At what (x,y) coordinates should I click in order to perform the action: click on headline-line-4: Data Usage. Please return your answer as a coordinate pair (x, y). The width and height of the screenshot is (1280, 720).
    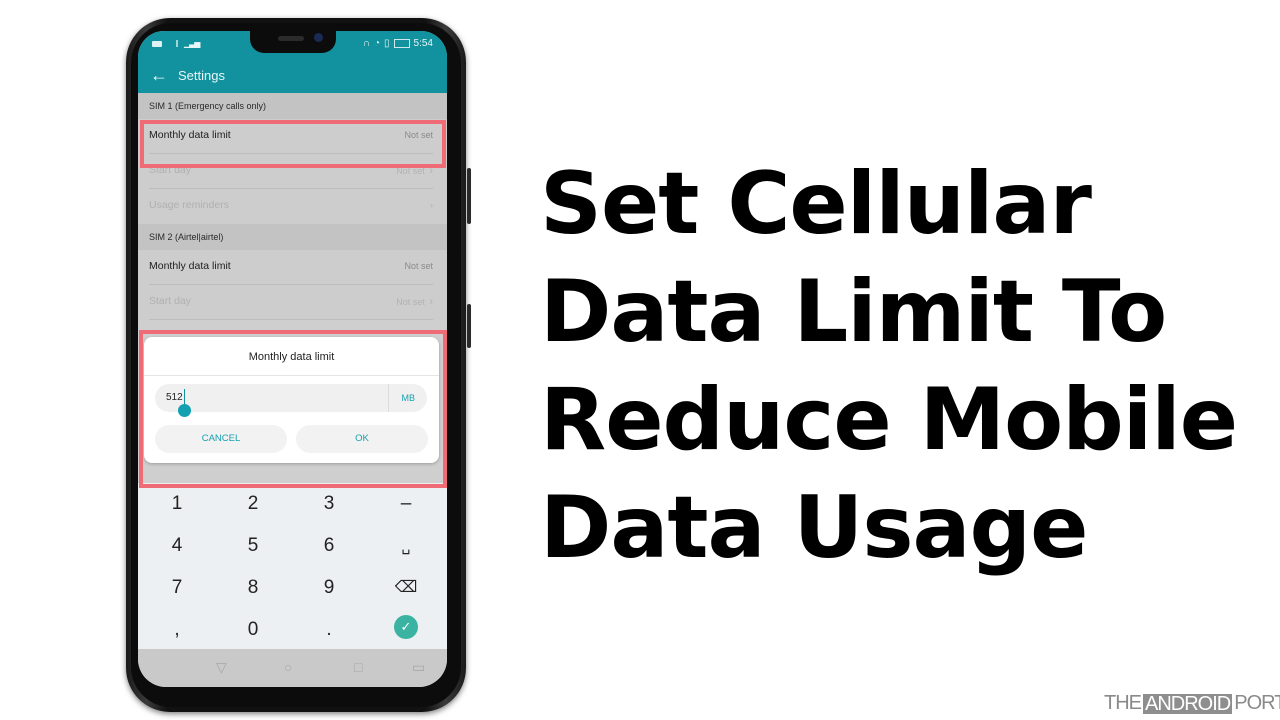
    Looking at the image, I should click on (814, 528).